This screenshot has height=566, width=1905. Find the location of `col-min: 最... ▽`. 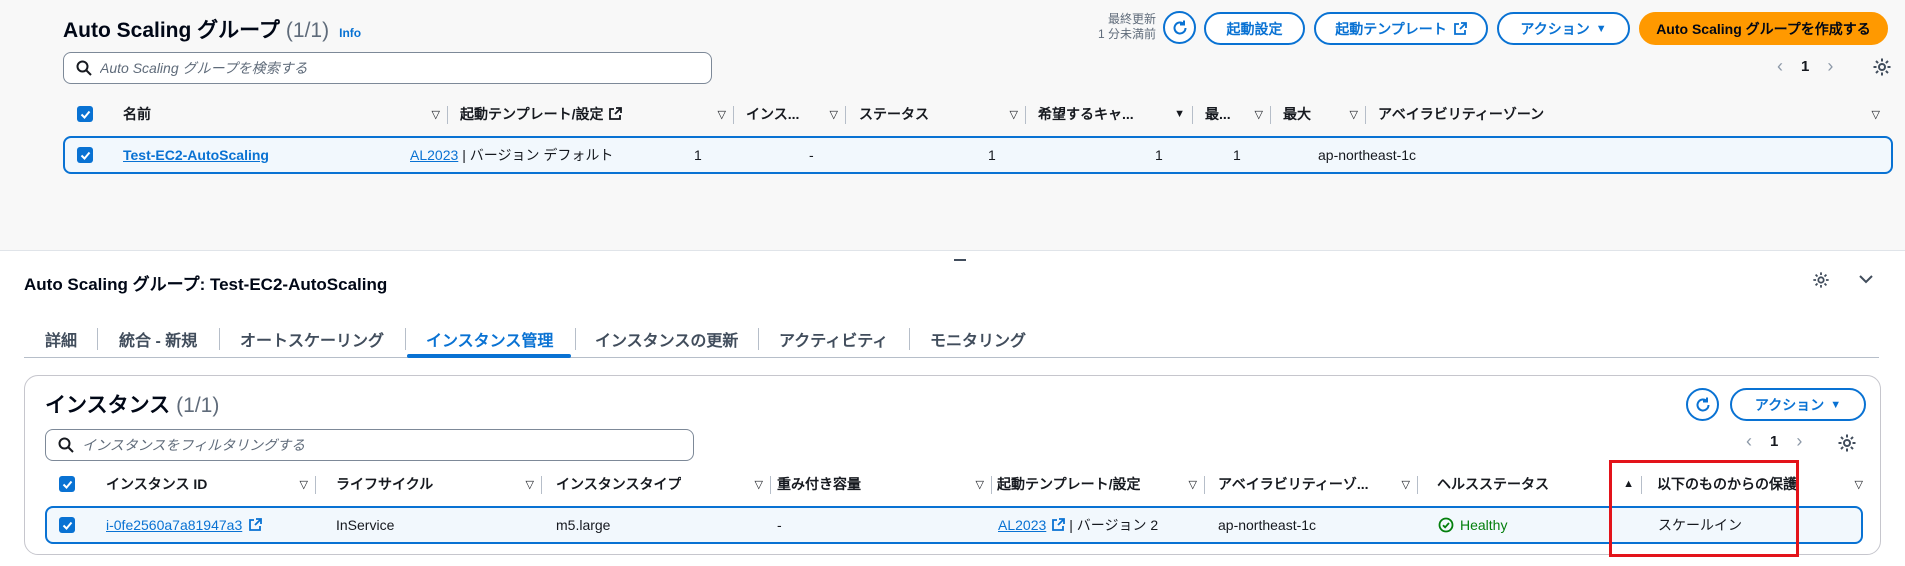

col-min: 最... ▽ is located at coordinates (1238, 114).